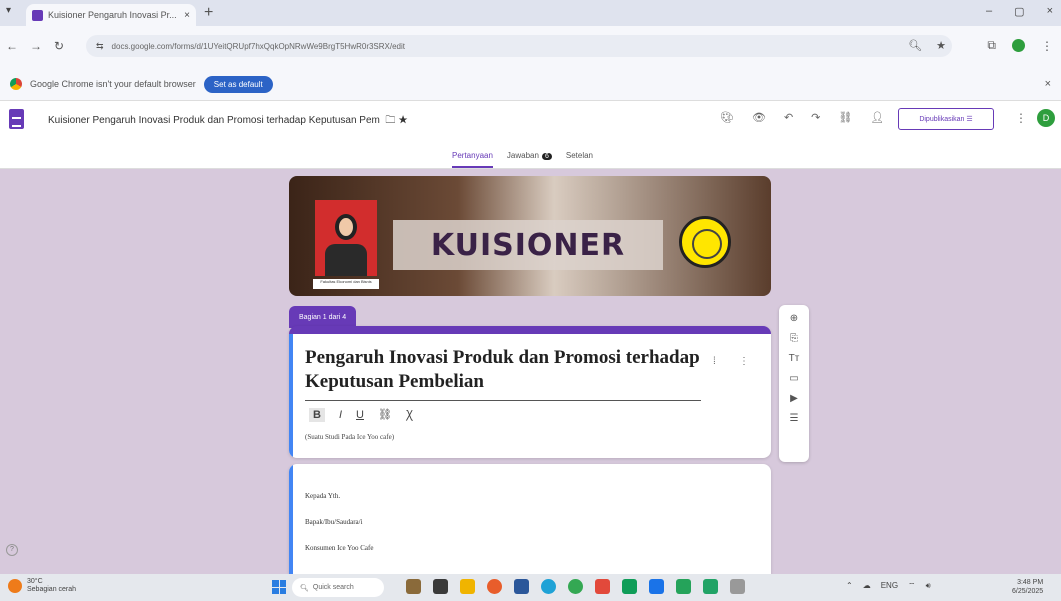 Image resolution: width=1061 pixels, height=601 pixels. What do you see at coordinates (12, 46) in the screenshot?
I see `back-icon: ←` at bounding box center [12, 46].